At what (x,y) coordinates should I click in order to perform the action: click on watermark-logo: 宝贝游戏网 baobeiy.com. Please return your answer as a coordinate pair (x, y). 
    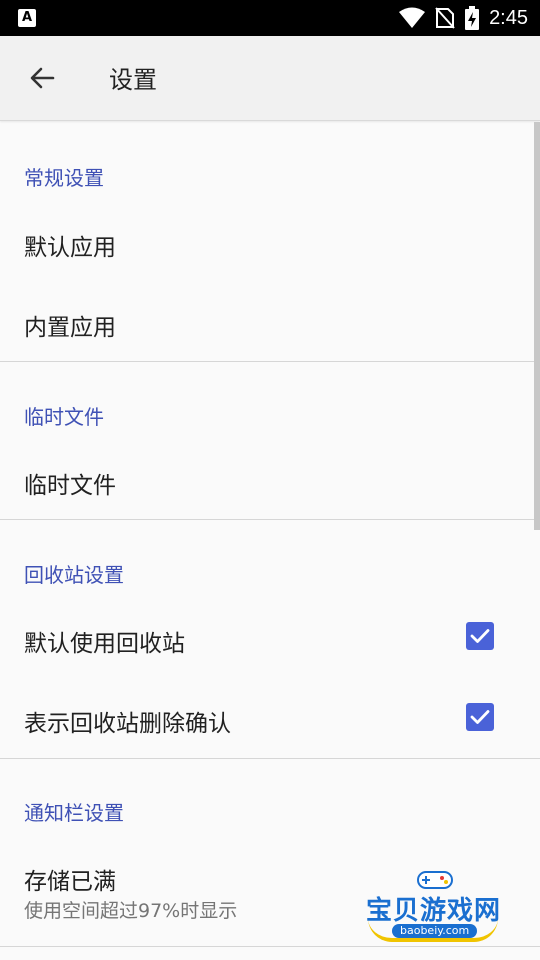
    Looking at the image, I should click on (437, 906).